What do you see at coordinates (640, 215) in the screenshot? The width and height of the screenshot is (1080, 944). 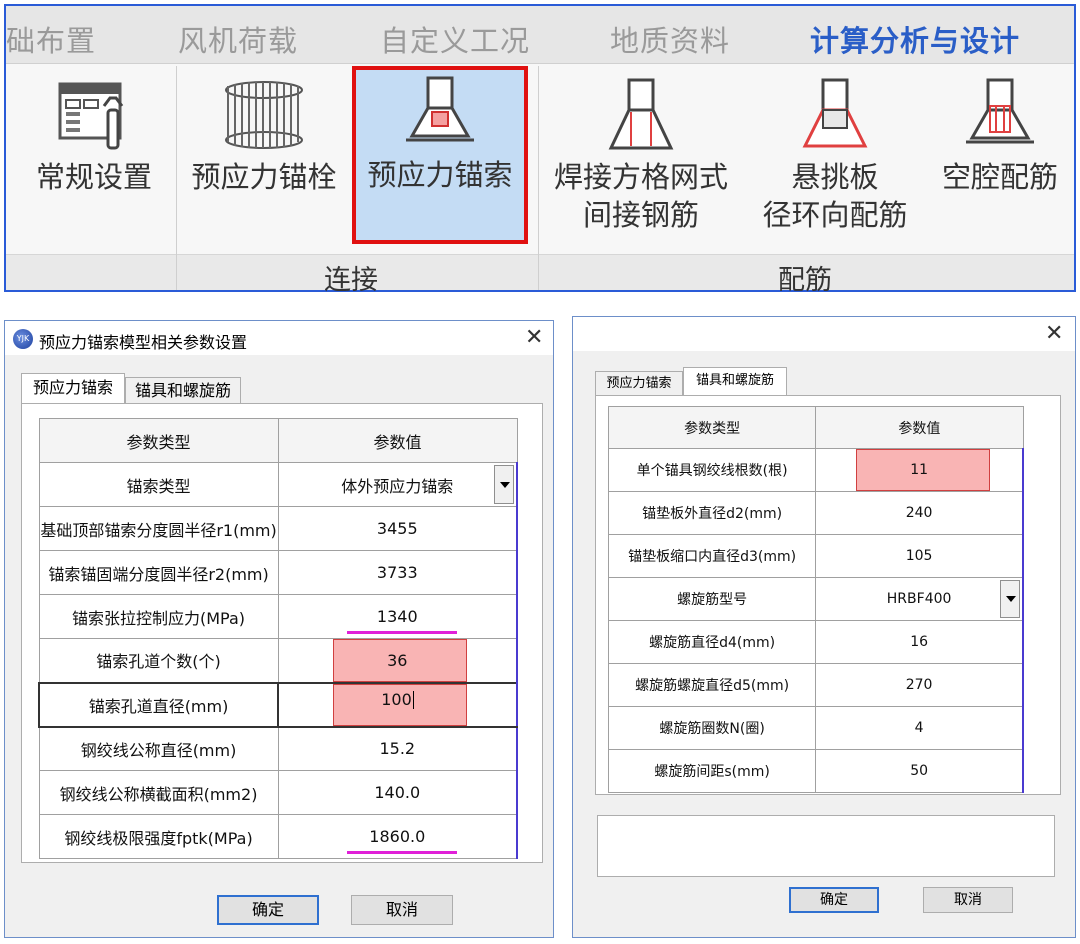 I see `welded-mesh-label-line2: 间接钢筋` at bounding box center [640, 215].